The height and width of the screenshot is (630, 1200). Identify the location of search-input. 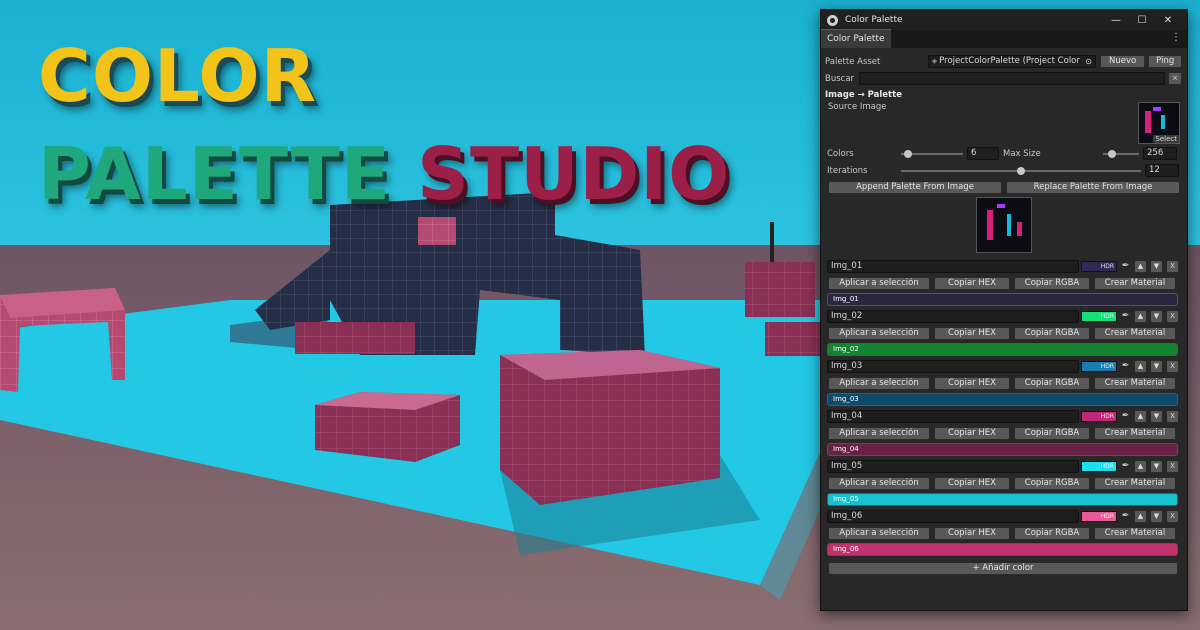
(1012, 78).